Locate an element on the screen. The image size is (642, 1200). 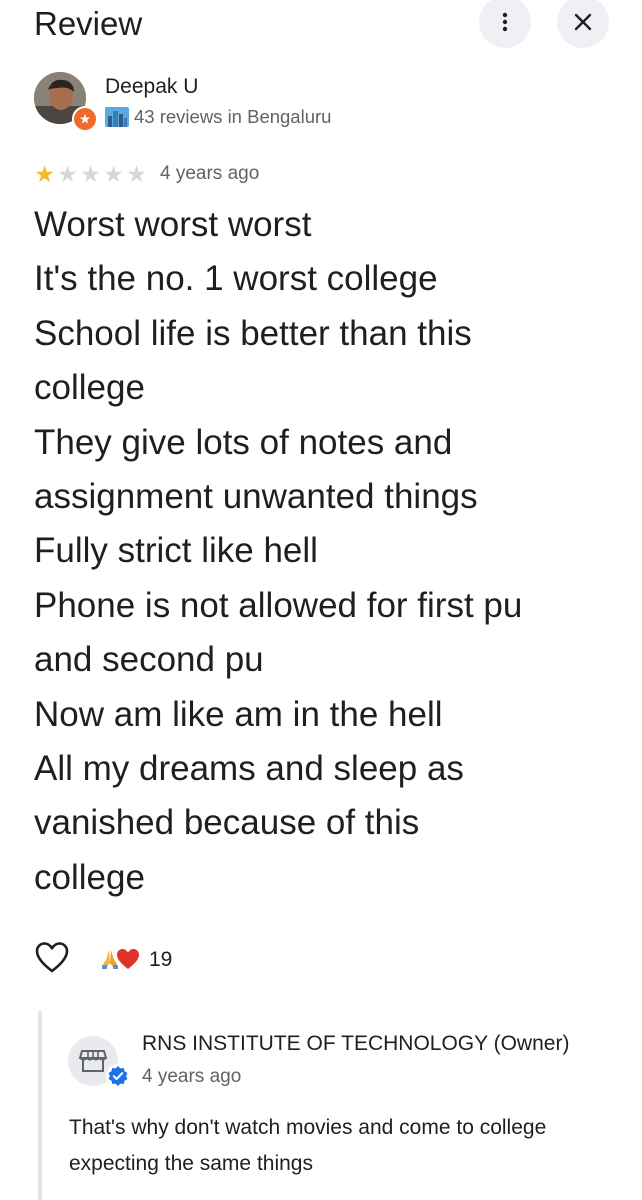
more-options-button is located at coordinates (505, 24).